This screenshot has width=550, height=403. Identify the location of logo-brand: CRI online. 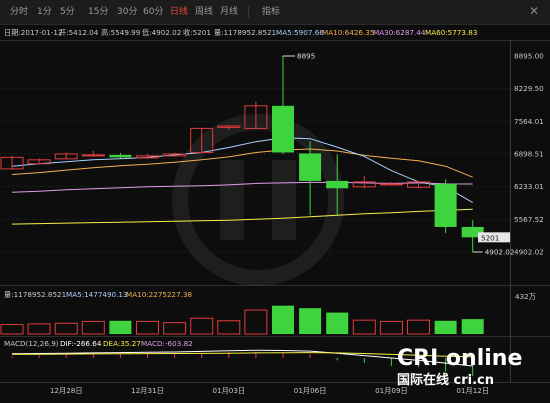
(460, 358).